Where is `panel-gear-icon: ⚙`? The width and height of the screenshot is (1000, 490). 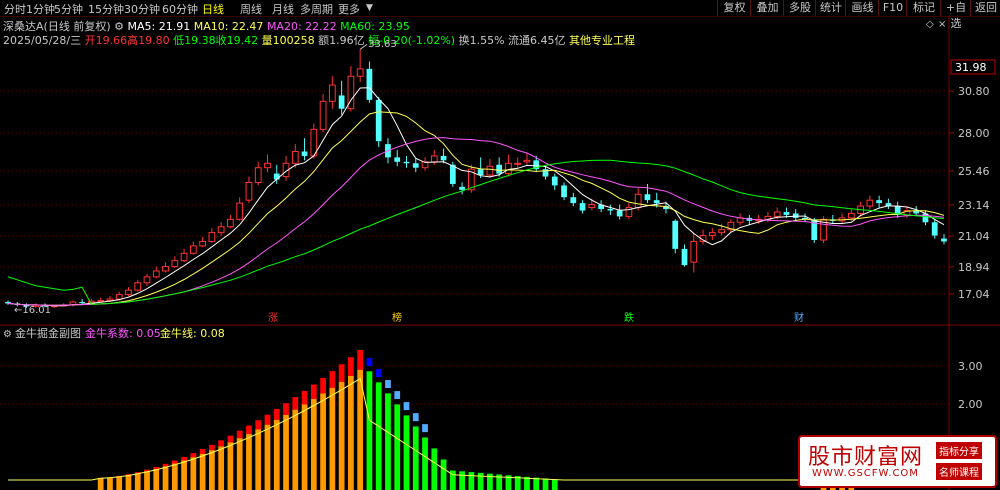
panel-gear-icon: ⚙ is located at coordinates (7, 334).